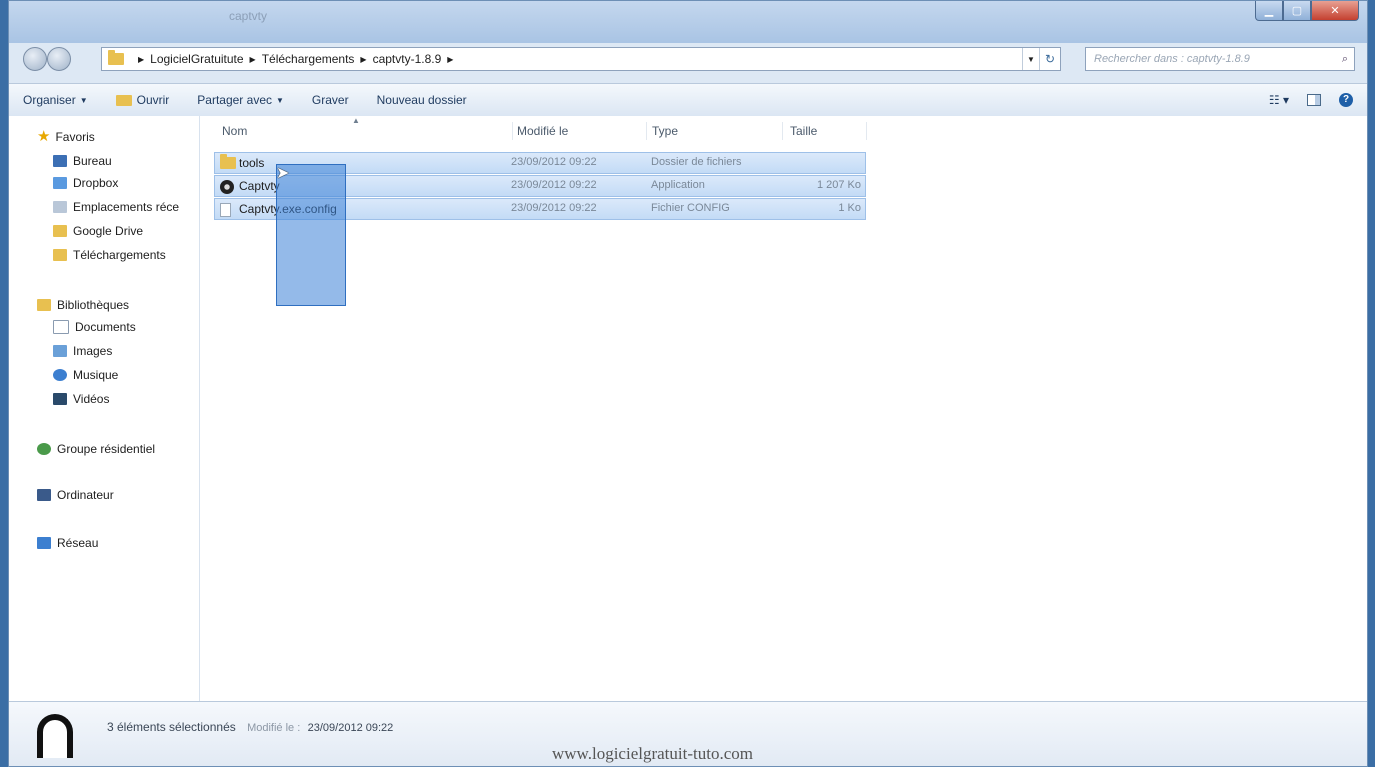 The height and width of the screenshot is (767, 1375). What do you see at coordinates (108, 231) in the screenshot?
I see `nav-label: Google Drive` at bounding box center [108, 231].